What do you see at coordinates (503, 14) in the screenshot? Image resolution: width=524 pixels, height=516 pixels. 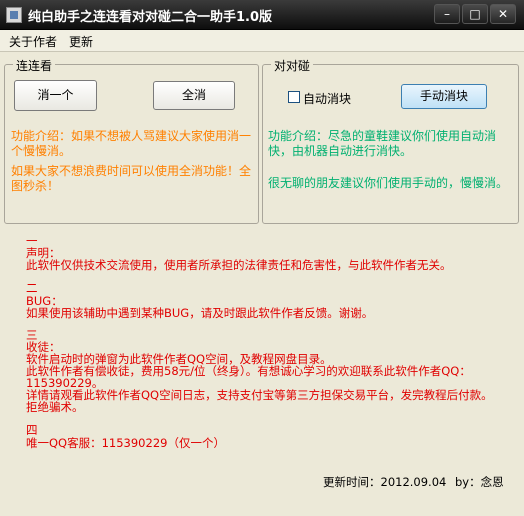 I see `close-button: ✕` at bounding box center [503, 14].